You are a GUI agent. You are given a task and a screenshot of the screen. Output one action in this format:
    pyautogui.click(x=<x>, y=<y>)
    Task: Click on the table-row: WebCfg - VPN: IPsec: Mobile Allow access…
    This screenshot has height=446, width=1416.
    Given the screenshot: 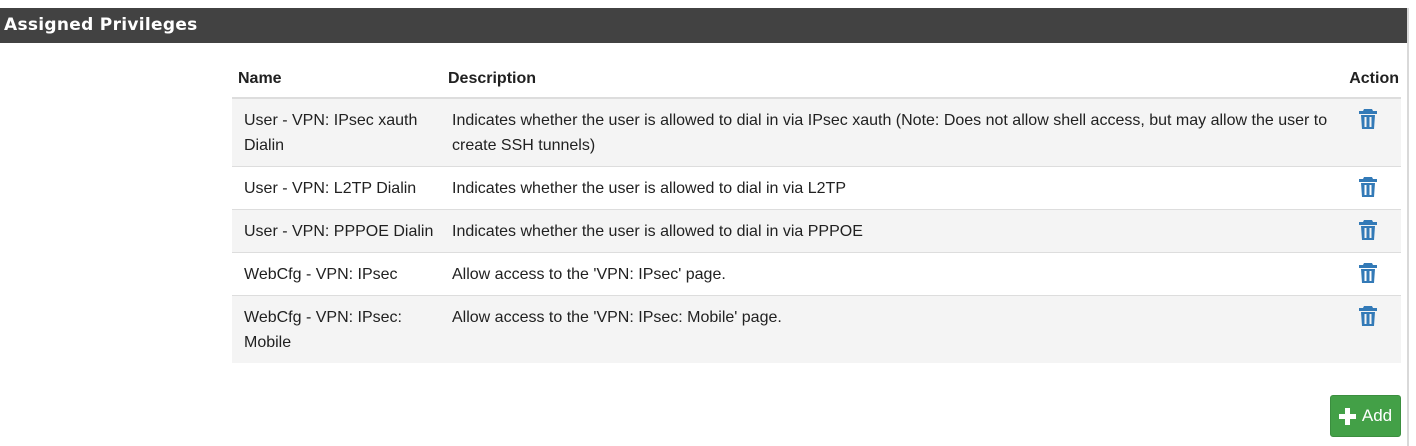 What is the action you would take?
    pyautogui.click(x=816, y=329)
    